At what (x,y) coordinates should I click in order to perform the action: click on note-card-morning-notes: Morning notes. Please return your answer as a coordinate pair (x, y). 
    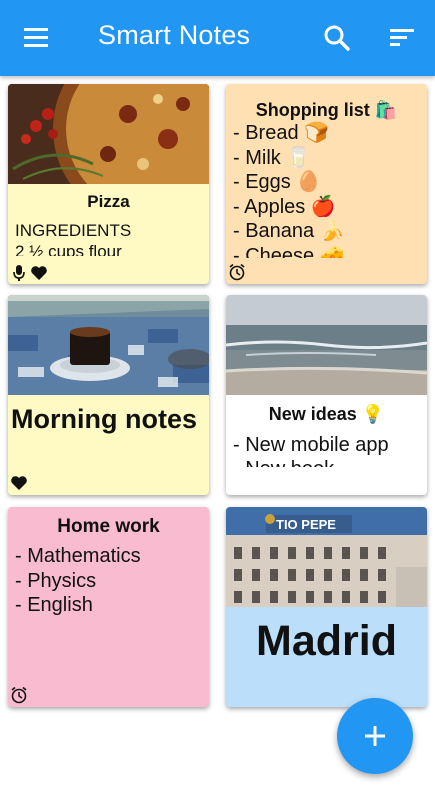
    Looking at the image, I should click on (108, 395).